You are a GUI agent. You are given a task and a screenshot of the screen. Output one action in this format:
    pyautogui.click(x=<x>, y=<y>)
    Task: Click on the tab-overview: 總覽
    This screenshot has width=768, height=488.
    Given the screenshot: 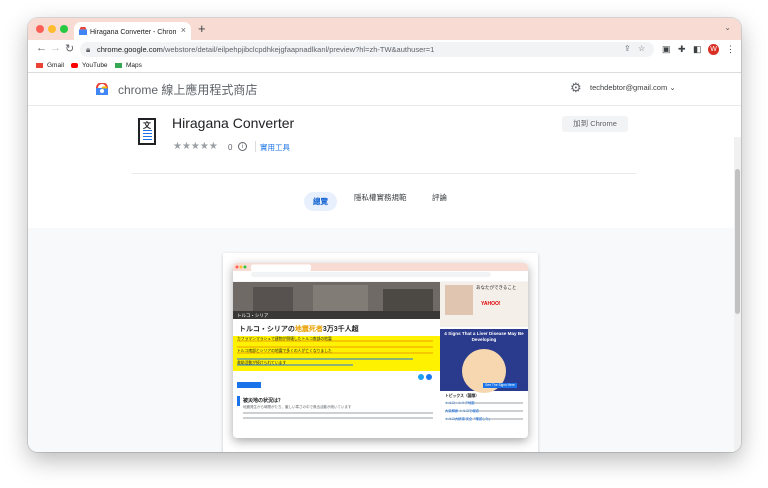 What is the action you would take?
    pyautogui.click(x=320, y=201)
    